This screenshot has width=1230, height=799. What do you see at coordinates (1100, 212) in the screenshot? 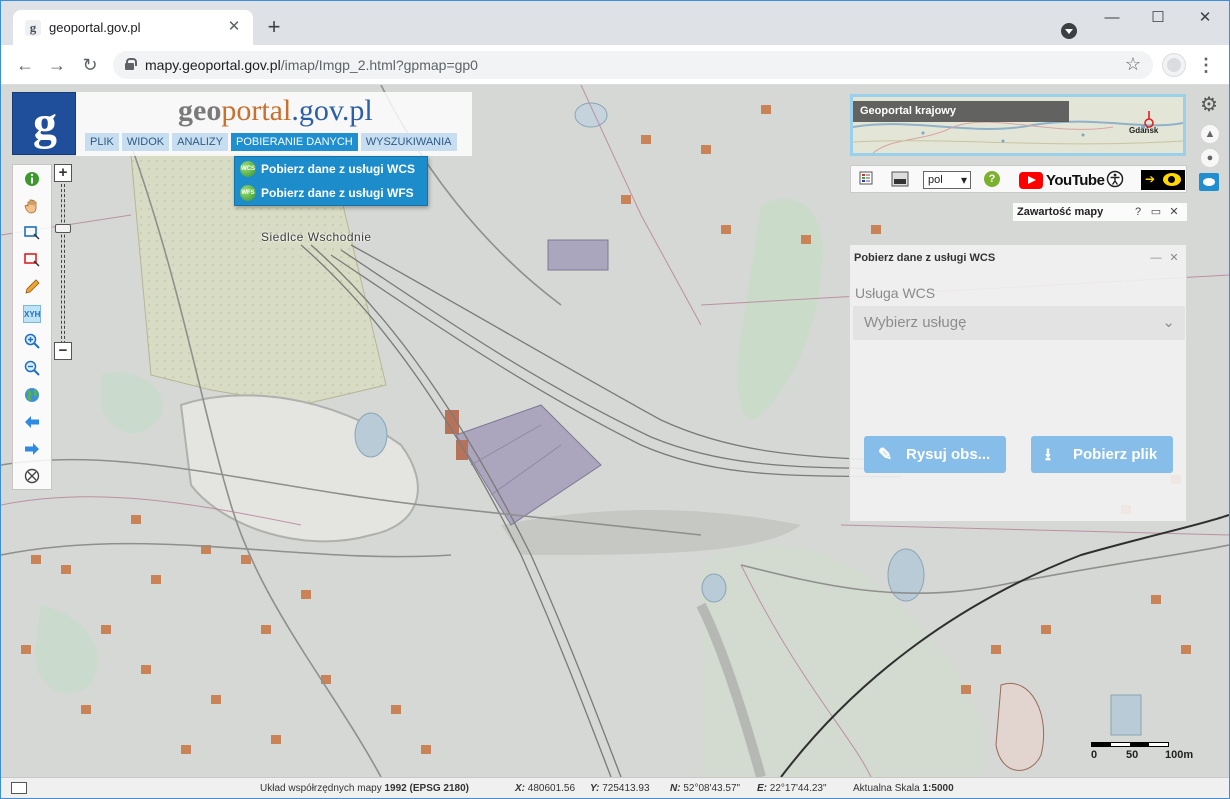
I see `map-contents-header: Zawartość mapy ? ▭ ✕` at bounding box center [1100, 212].